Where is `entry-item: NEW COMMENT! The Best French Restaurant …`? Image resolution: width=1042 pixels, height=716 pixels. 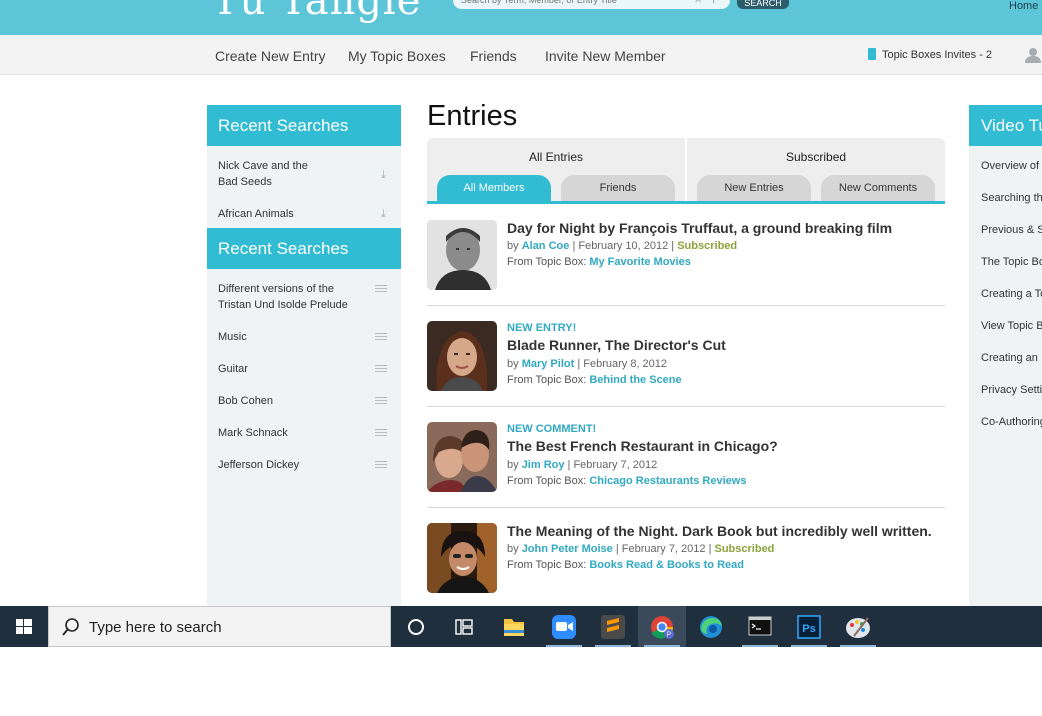 entry-item: NEW COMMENT! The Best French Restaurant … is located at coordinates (686, 462).